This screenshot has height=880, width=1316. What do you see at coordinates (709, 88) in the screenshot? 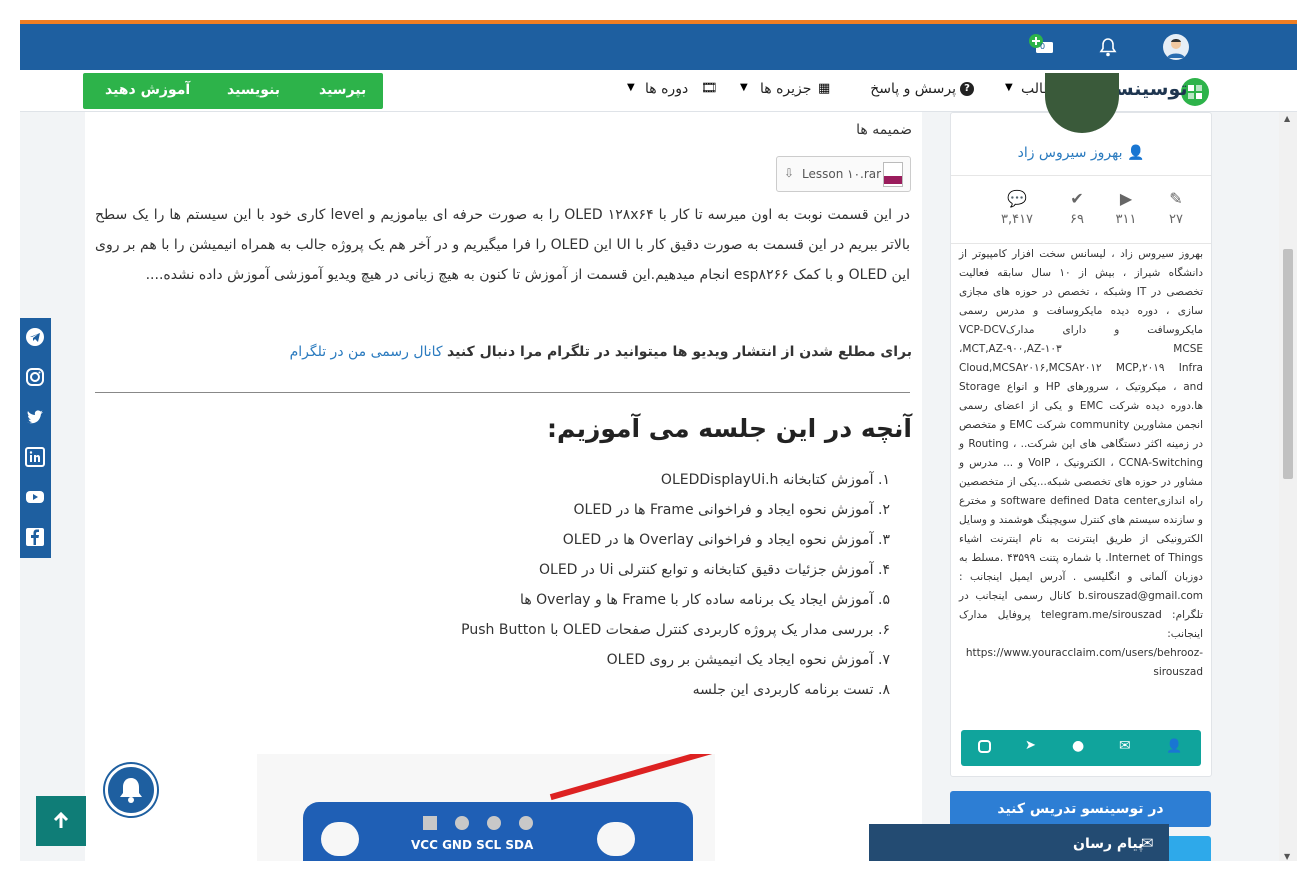
I see `film-icon: 🎞` at bounding box center [709, 88].